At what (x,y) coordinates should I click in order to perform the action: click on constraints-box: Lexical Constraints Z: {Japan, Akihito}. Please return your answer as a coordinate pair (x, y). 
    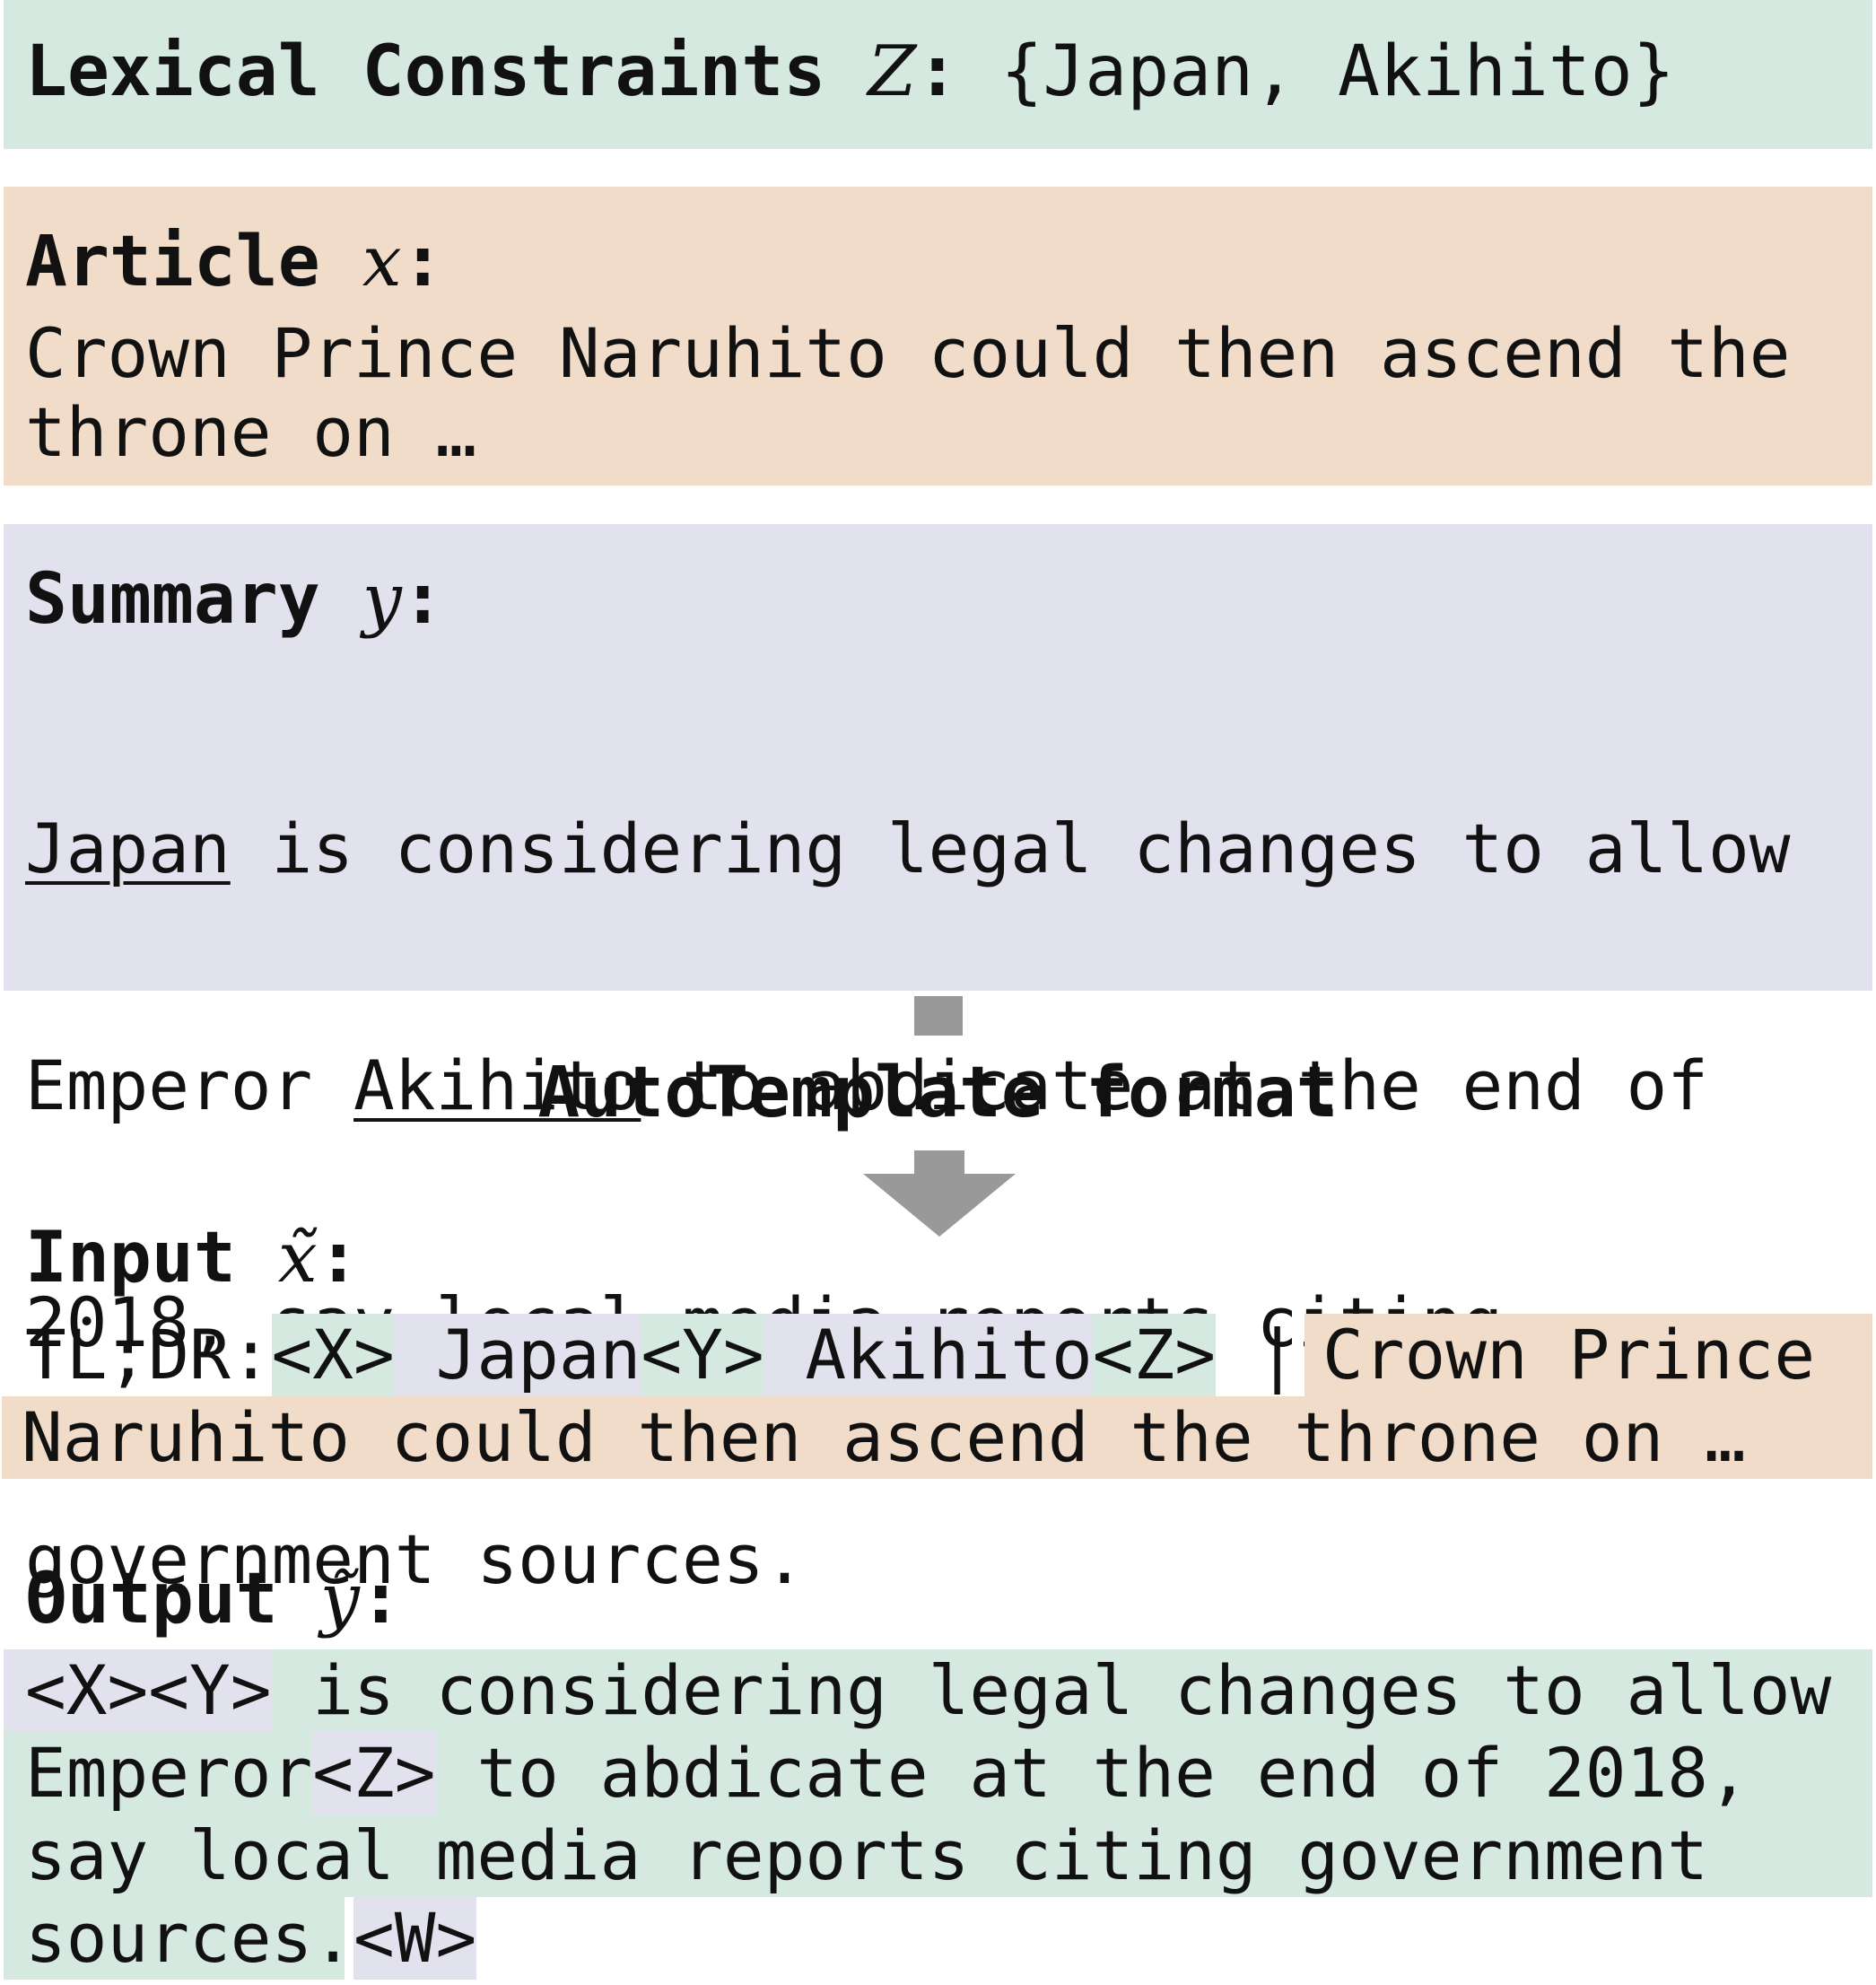
    Looking at the image, I should click on (938, 74).